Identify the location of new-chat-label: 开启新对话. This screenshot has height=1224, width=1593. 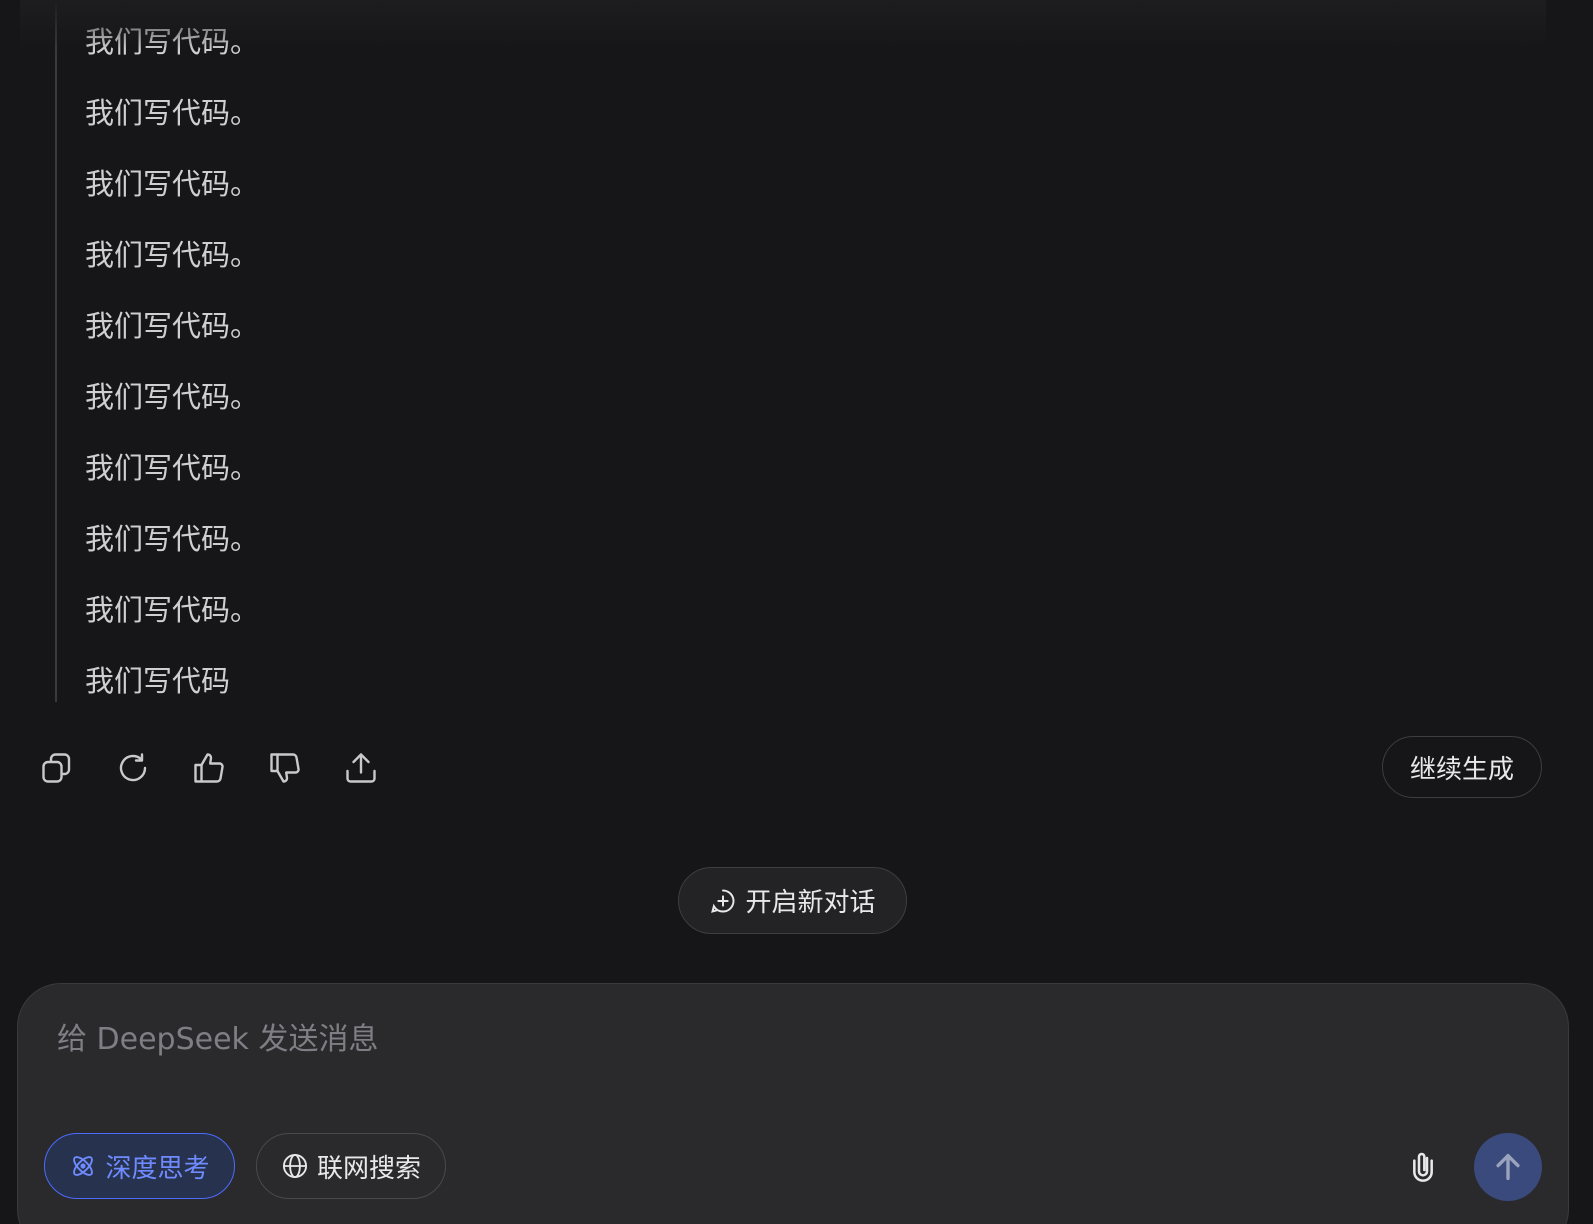
(810, 903).